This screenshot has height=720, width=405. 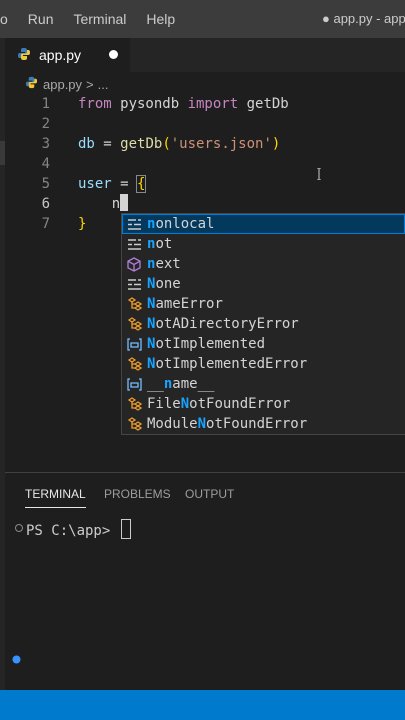 What do you see at coordinates (86, 144) in the screenshot?
I see `code-token: db` at bounding box center [86, 144].